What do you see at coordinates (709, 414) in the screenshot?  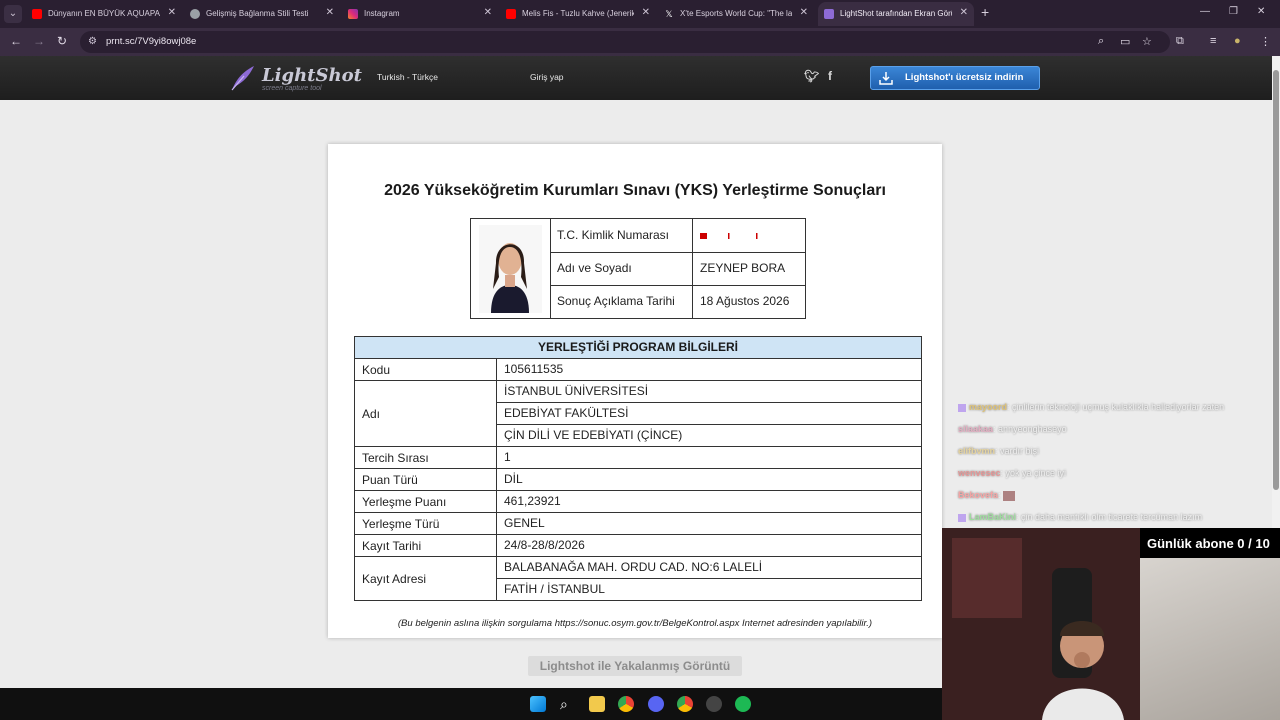 I see `program-row-value: EDEBİYAT FAKÜLTESİ` at bounding box center [709, 414].